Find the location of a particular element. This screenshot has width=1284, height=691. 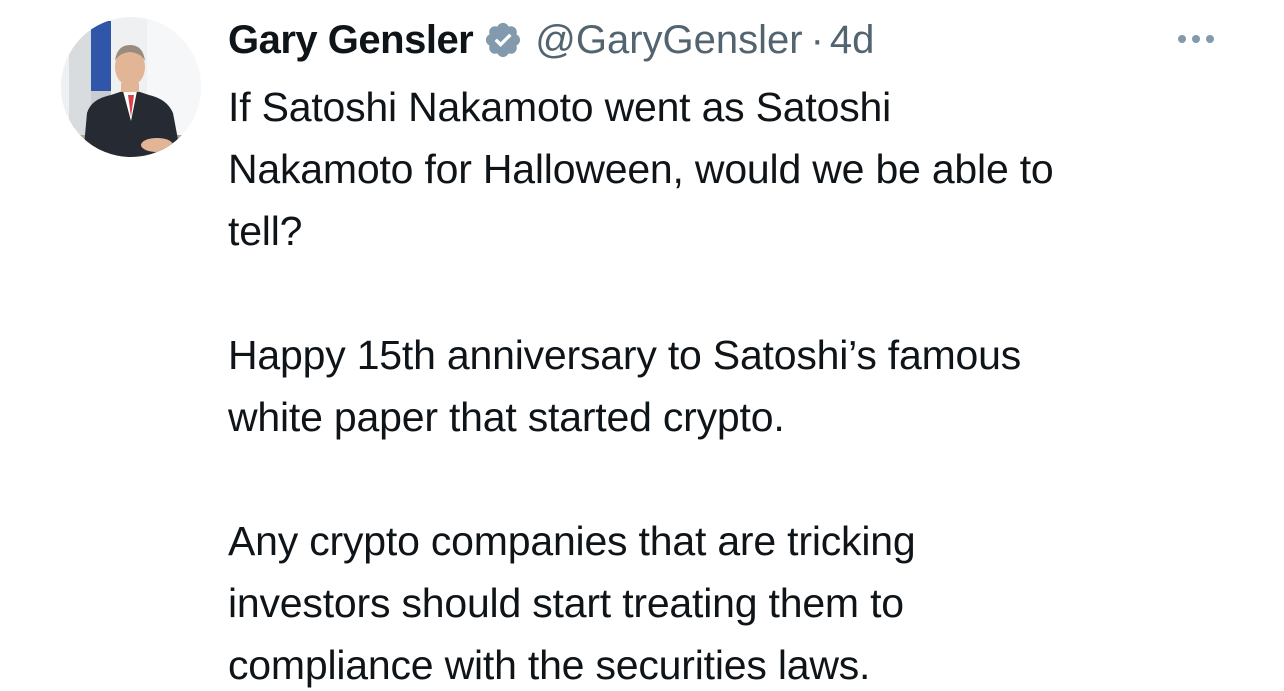

avatar is located at coordinates (131, 87).